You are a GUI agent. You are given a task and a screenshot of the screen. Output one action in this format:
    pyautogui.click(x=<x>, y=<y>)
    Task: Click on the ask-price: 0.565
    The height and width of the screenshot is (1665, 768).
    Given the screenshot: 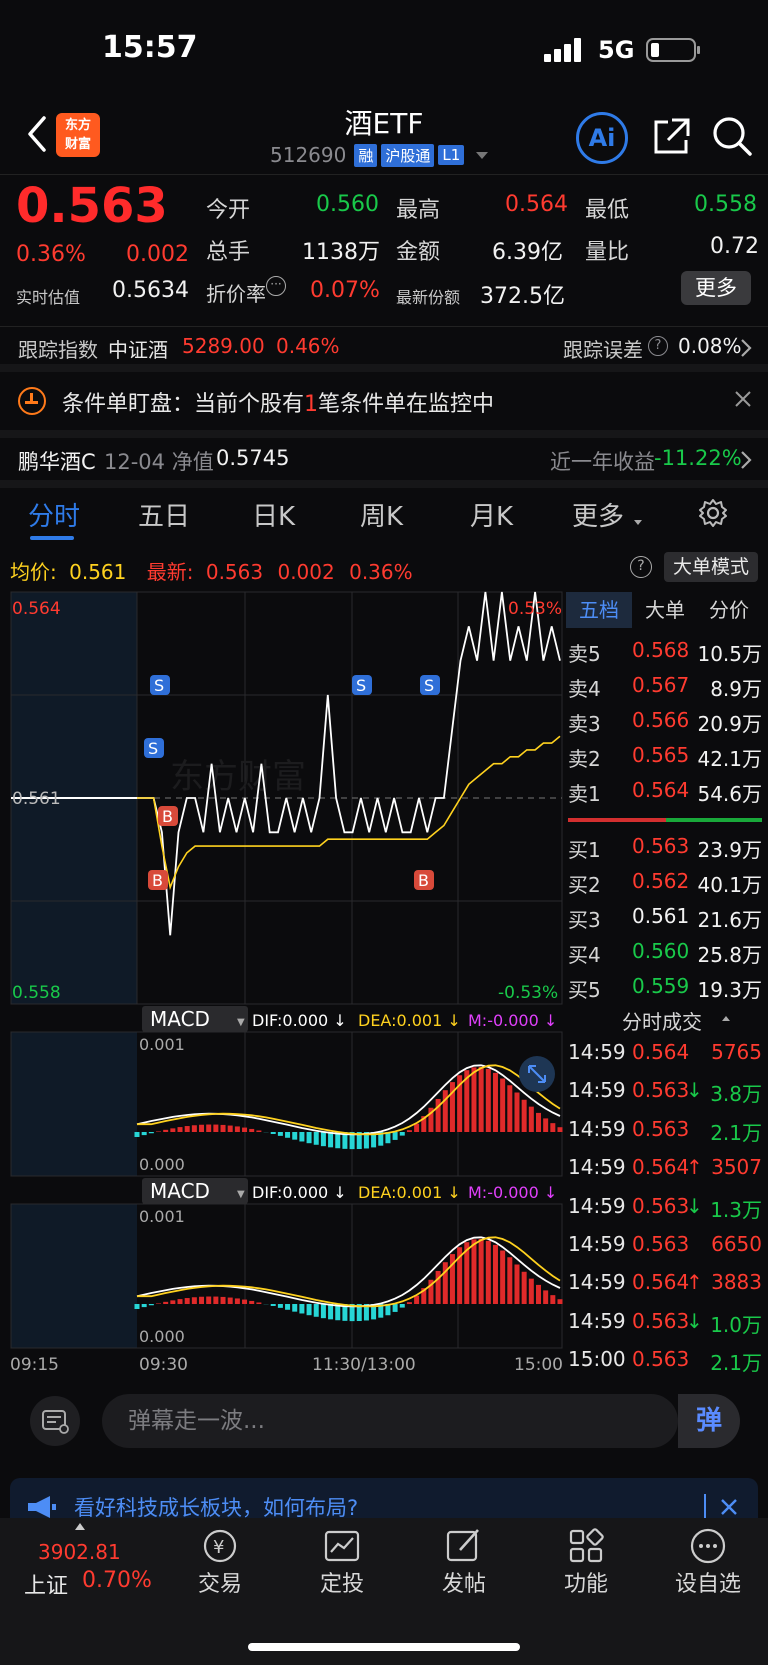 What is the action you would take?
    pyautogui.click(x=661, y=755)
    